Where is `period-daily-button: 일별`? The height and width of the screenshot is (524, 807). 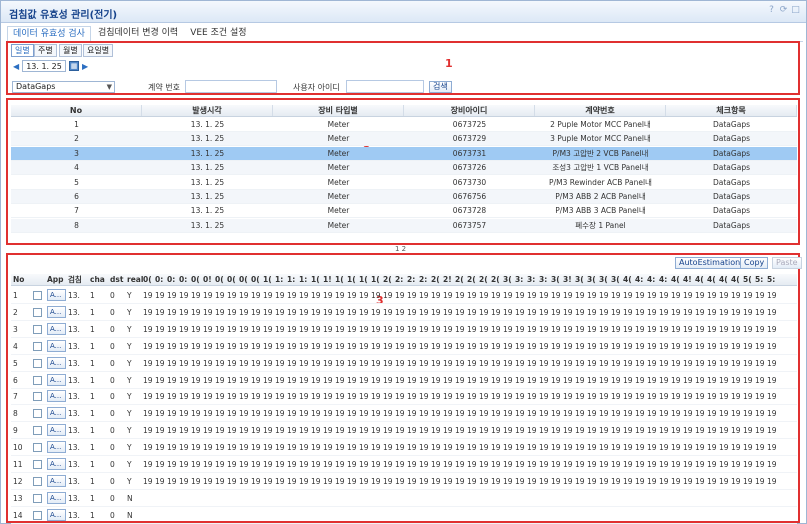
period-daily-button: 일별 is located at coordinates (22, 50).